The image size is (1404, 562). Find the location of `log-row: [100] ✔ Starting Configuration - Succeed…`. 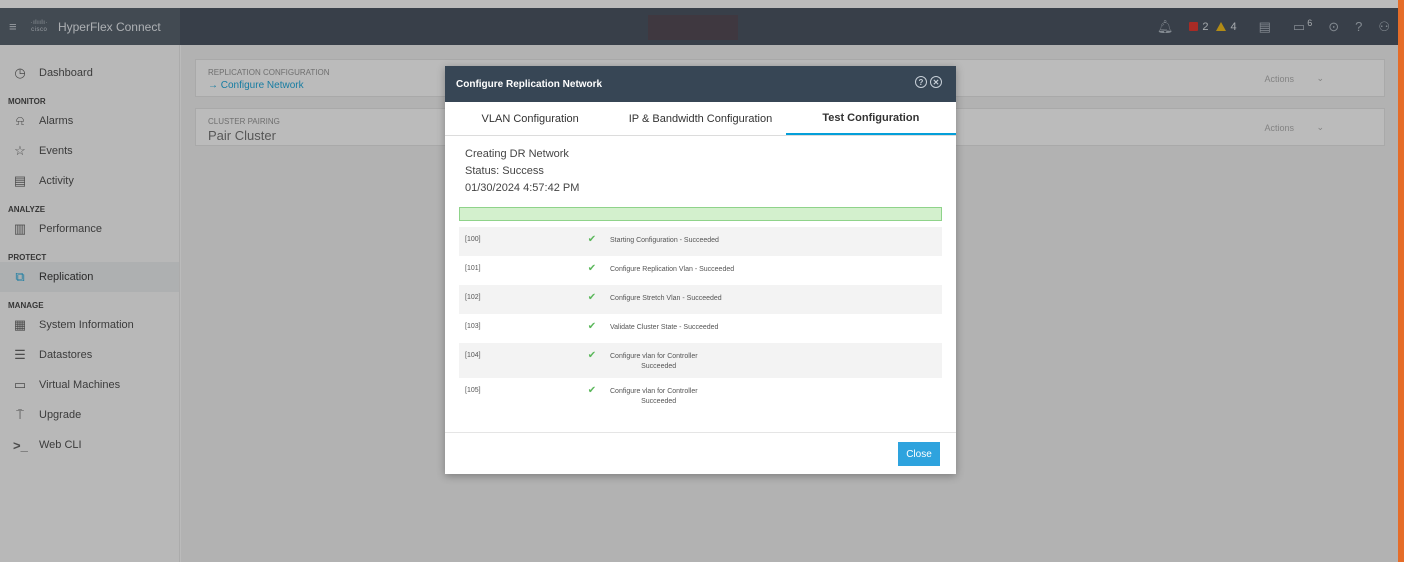

log-row: [100] ✔ Starting Configuration - Succeed… is located at coordinates (700, 241).